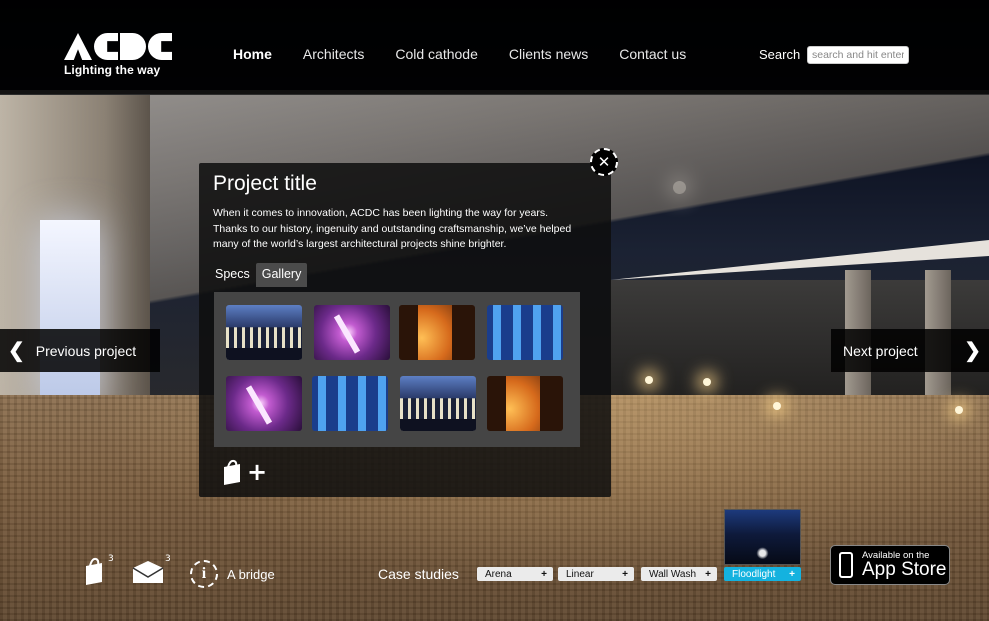 The image size is (989, 621). Describe the element at coordinates (596, 574) in the screenshot. I see `case-chip-linear: Linear +` at that location.